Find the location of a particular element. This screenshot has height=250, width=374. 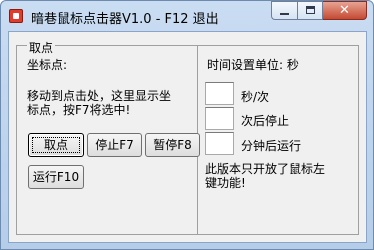

interval-input is located at coordinates (219, 93).